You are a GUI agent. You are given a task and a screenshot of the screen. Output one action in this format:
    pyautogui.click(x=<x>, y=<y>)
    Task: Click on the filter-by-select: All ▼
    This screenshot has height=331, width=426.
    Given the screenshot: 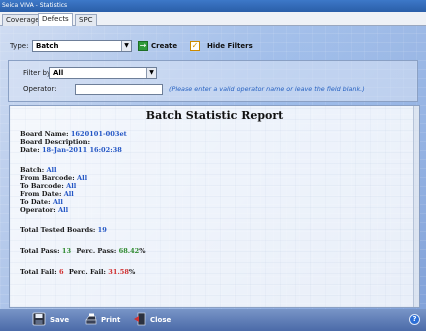 What is the action you would take?
    pyautogui.click(x=103, y=73)
    